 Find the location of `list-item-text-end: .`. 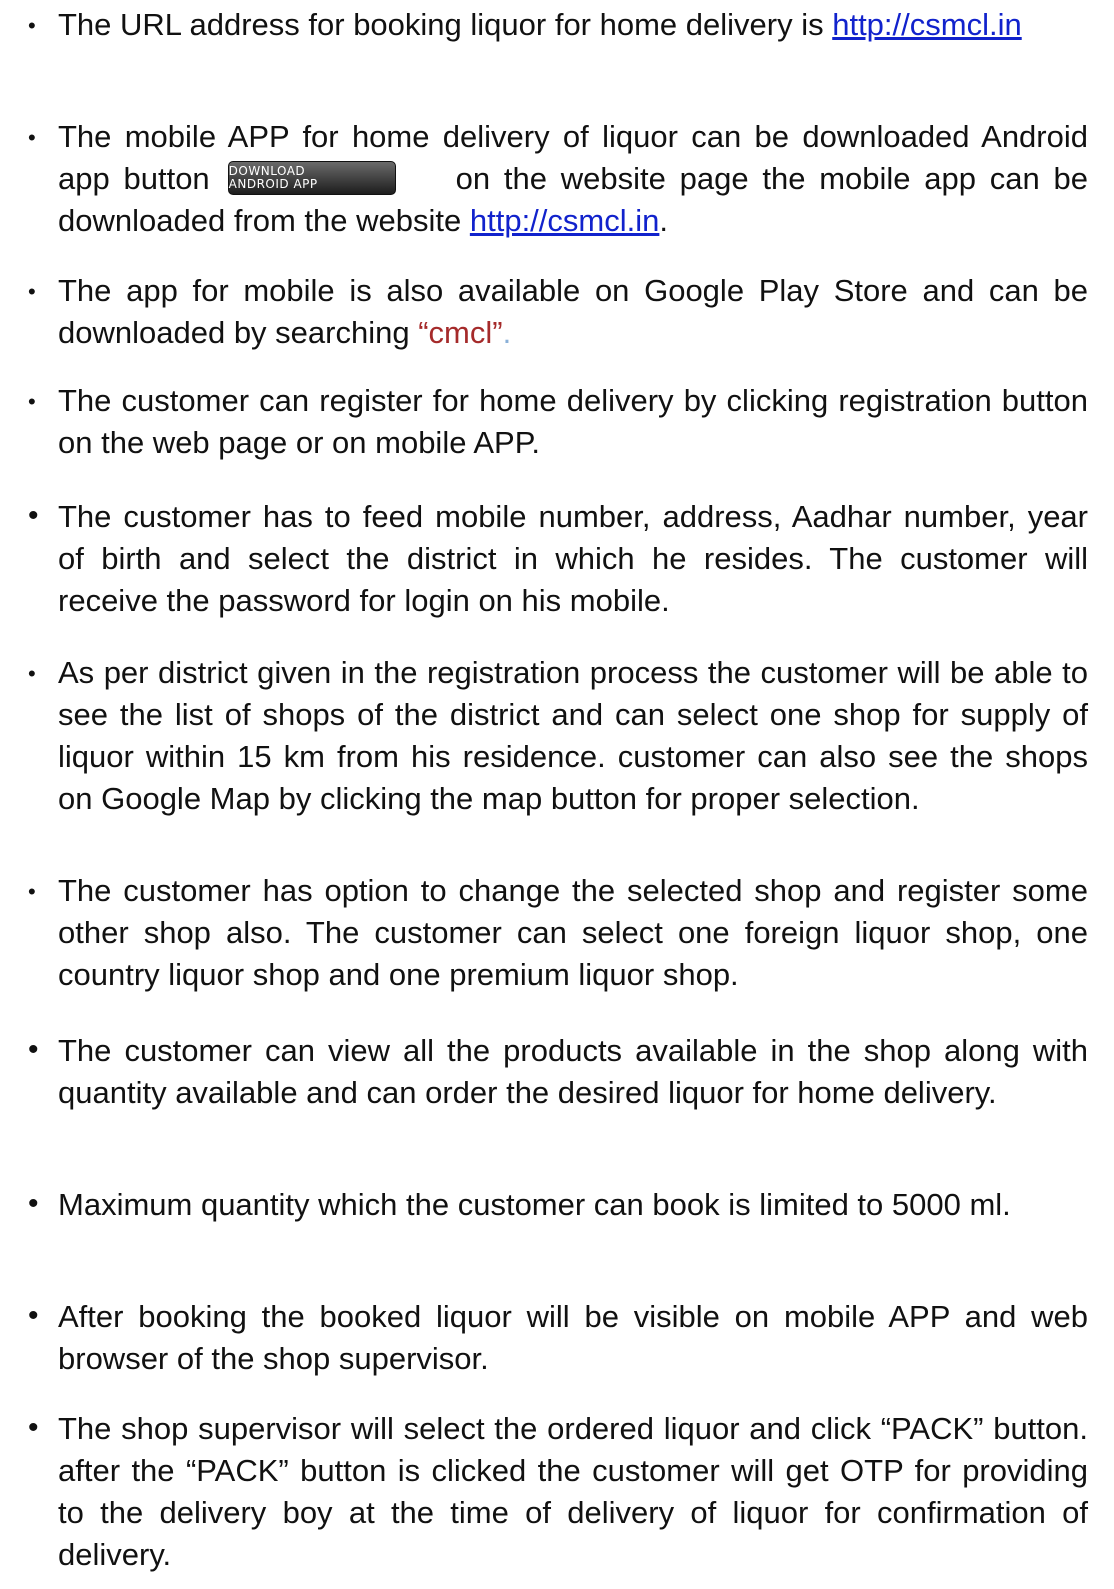

list-item-text-end: . is located at coordinates (663, 220).